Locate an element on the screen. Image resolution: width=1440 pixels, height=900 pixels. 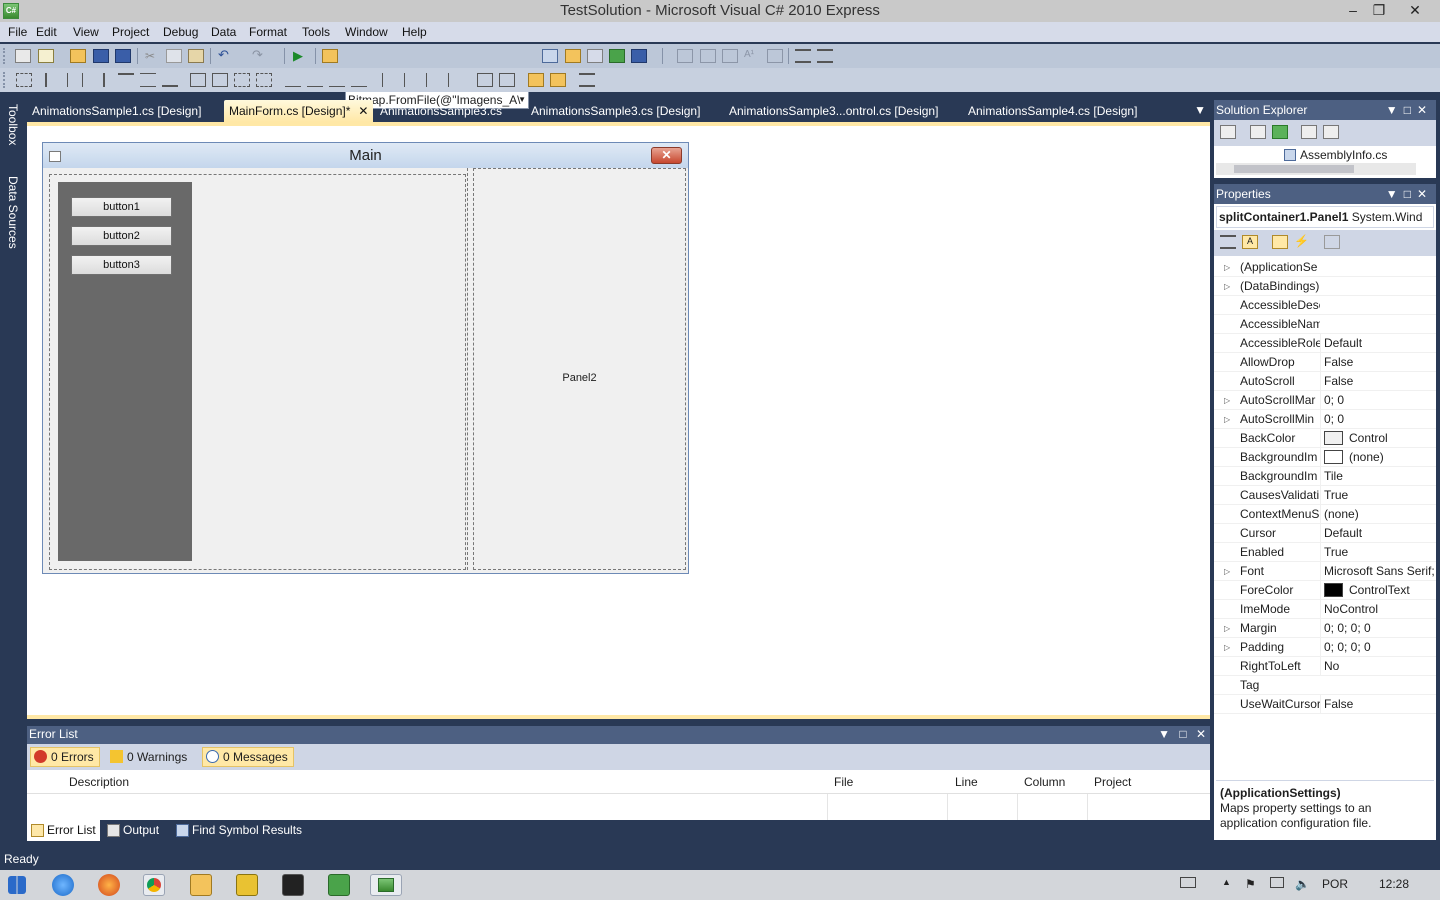
property-row: ▷ Padding 0; 0; 0; 0 is located at coordinates (1325, 647).